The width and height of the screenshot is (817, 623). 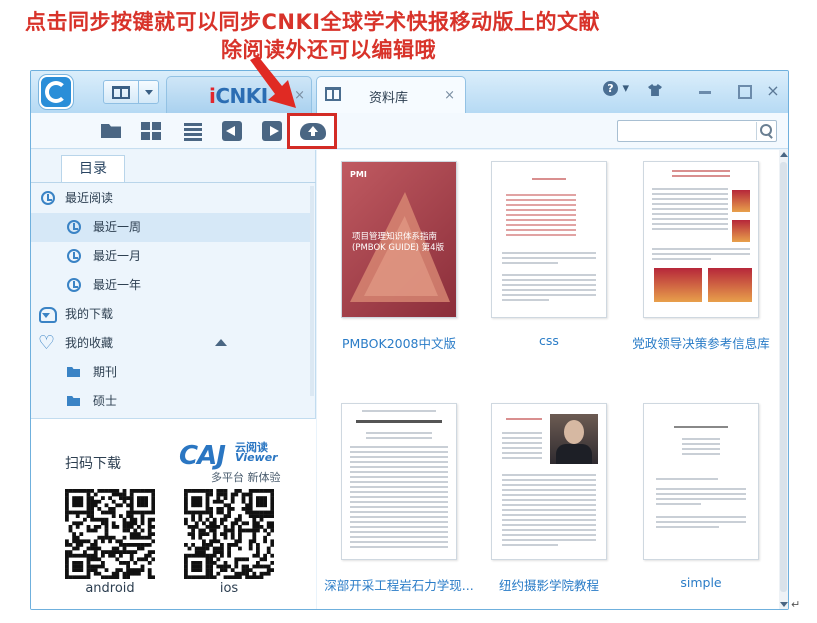 I want to click on caption-line-1: 点击同步按键就可以同步CNKI全球学术快报移动版上的文献, so click(x=312, y=22).